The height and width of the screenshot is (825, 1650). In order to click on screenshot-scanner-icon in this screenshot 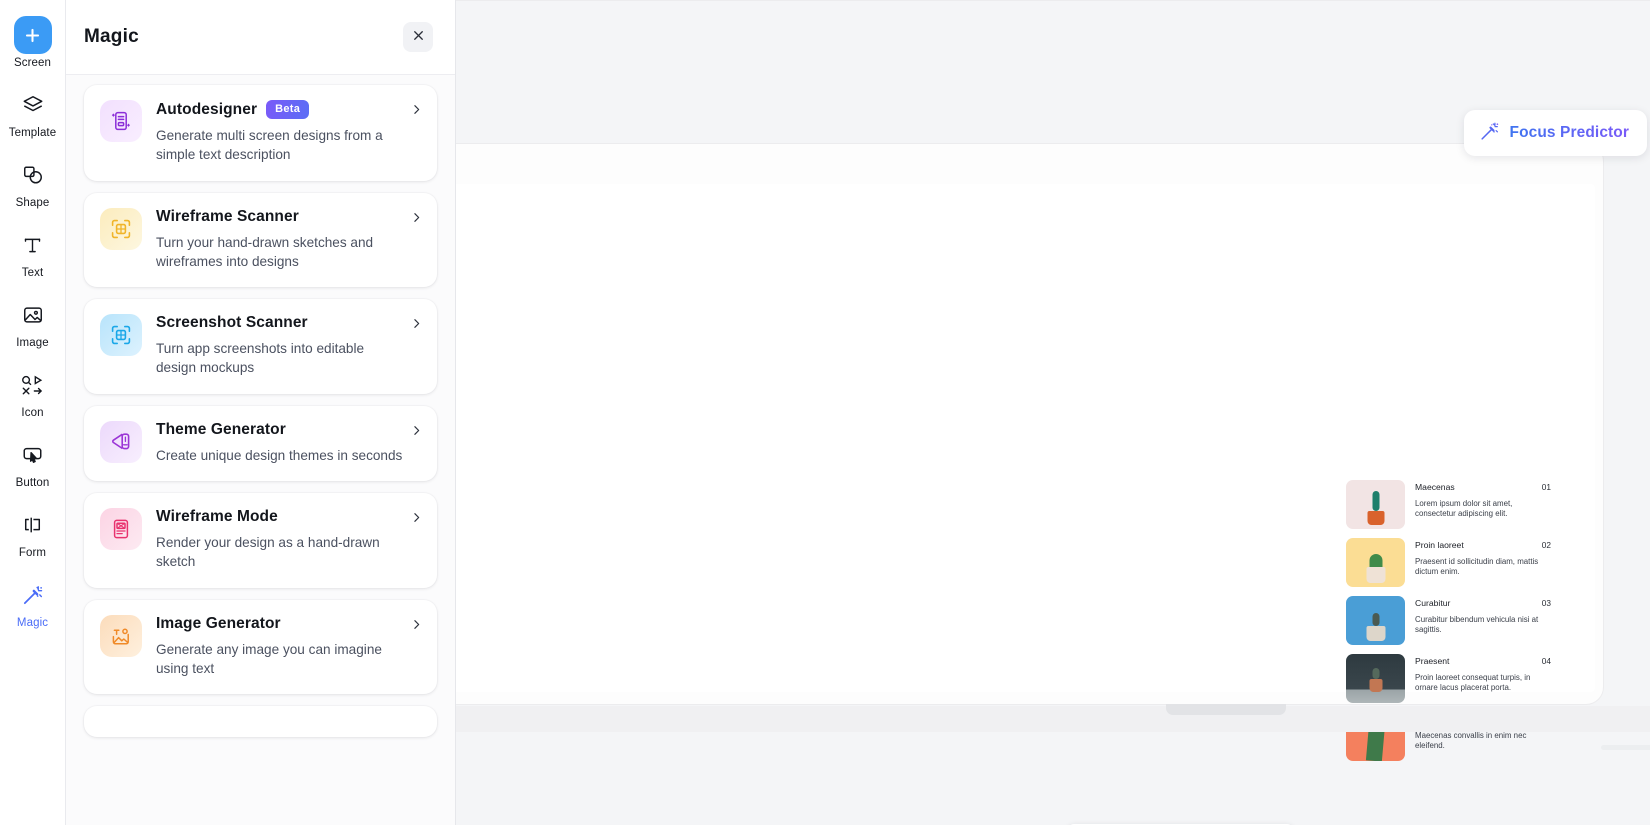, I will do `click(121, 335)`.